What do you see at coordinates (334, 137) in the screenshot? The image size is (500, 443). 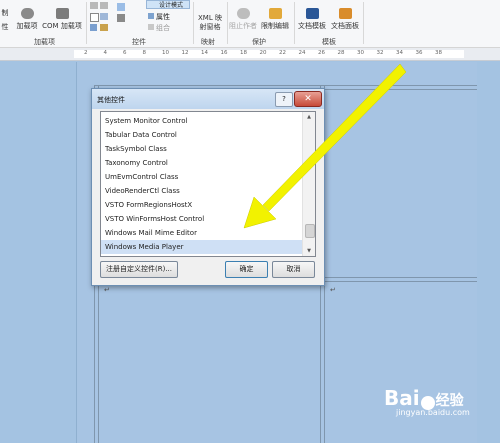 I see `arrow-shaft` at bounding box center [334, 137].